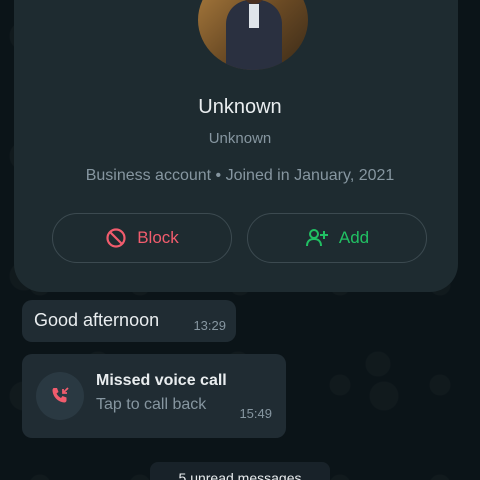 This screenshot has width=480, height=480. I want to click on block-button: Block, so click(142, 238).